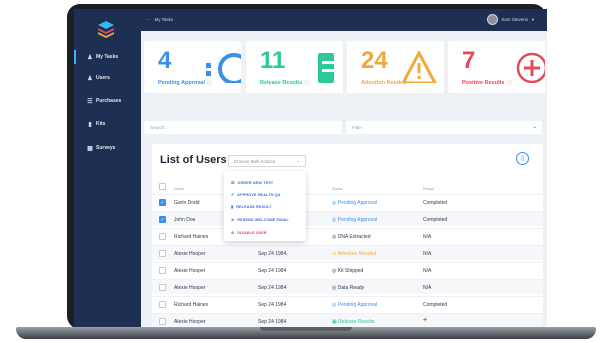  What do you see at coordinates (306, 329) in the screenshot?
I see `laptop-notch` at bounding box center [306, 329].